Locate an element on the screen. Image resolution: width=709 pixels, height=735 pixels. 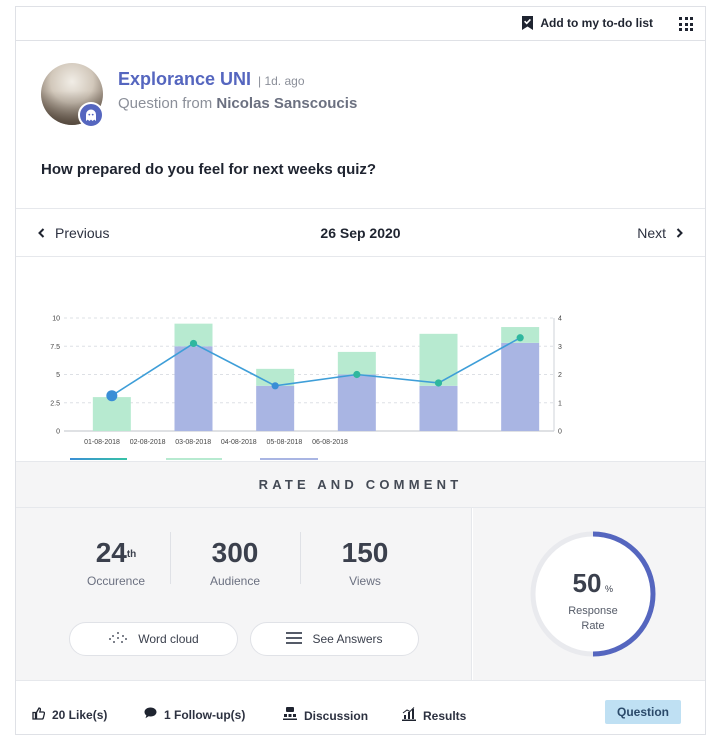
response-rate-label-1: Response is located at coordinates (593, 611).